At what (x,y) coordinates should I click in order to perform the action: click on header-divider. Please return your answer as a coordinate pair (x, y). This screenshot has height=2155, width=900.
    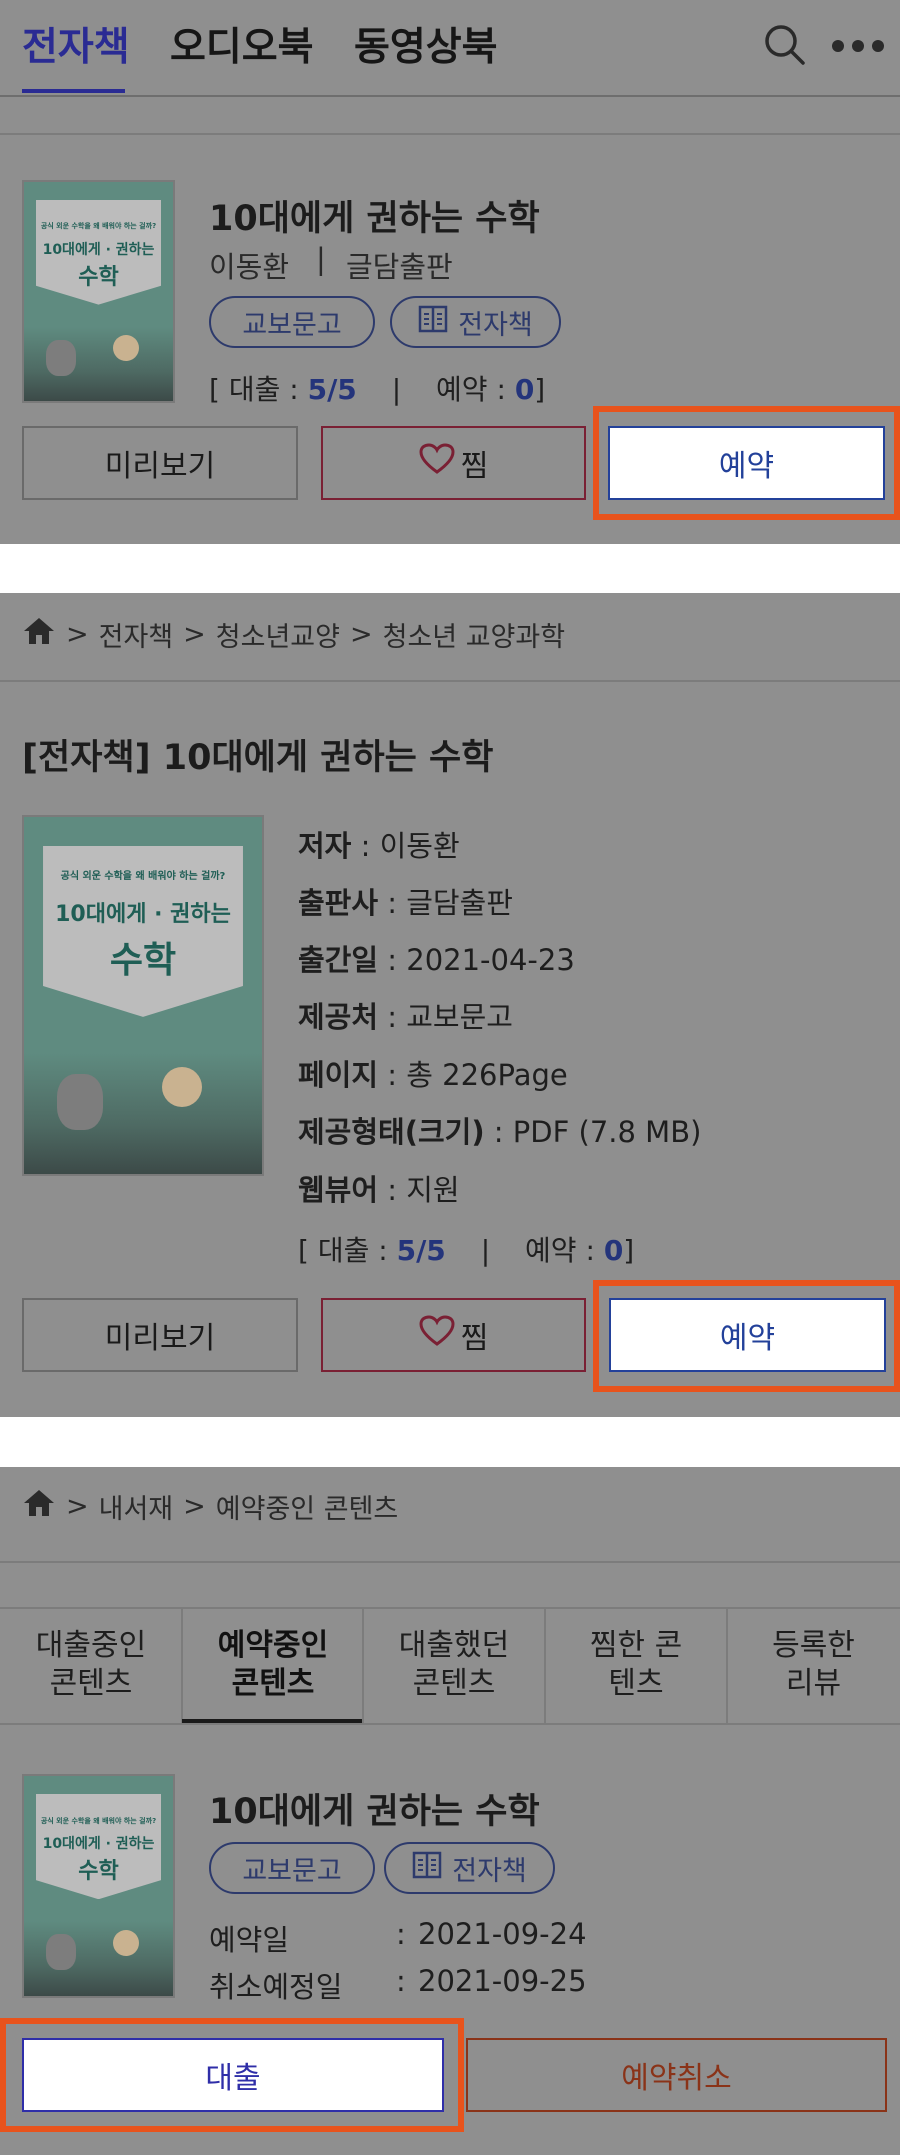
    Looking at the image, I should click on (450, 96).